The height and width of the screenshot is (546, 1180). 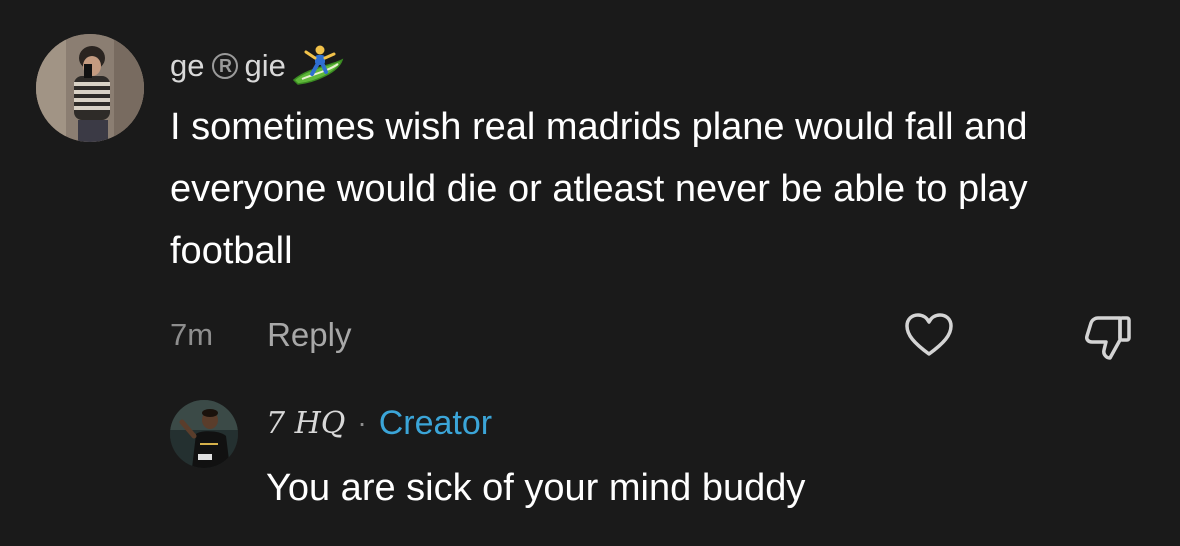 I want to click on reply-body: You are sick of your mind buddy, so click(x=536, y=488).